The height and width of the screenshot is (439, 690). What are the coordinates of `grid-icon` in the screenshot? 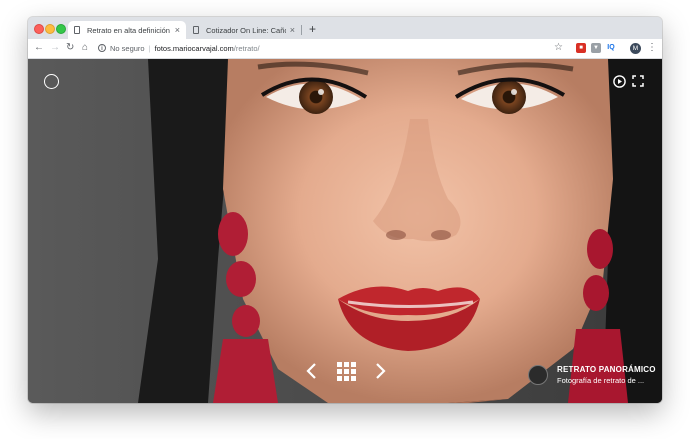 It's located at (346, 371).